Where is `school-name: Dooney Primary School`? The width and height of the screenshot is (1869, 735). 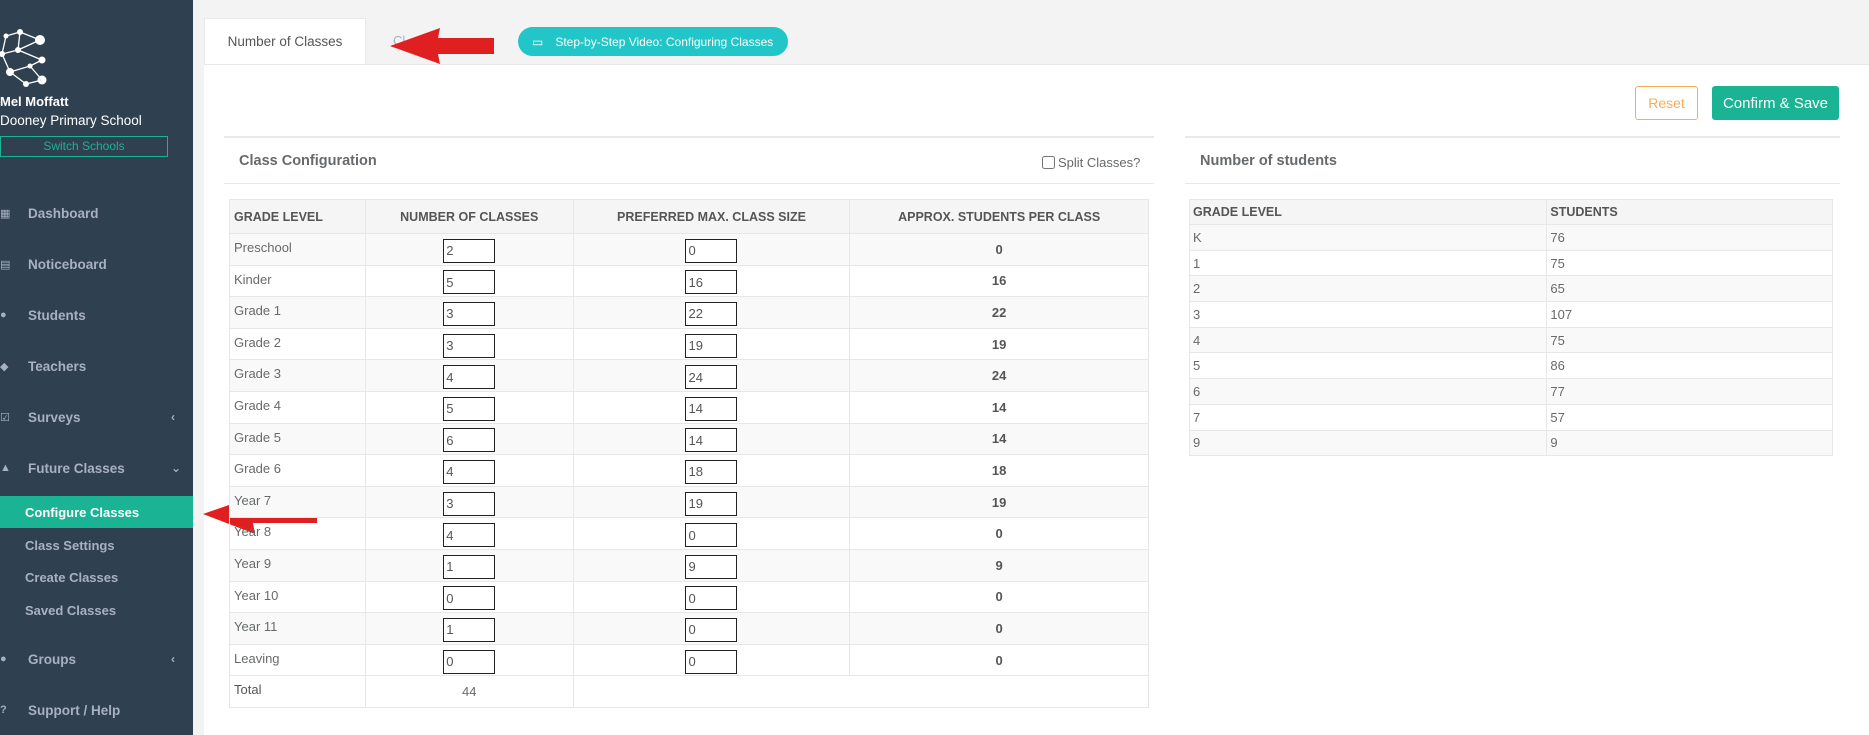
school-name: Dooney Primary School is located at coordinates (71, 120).